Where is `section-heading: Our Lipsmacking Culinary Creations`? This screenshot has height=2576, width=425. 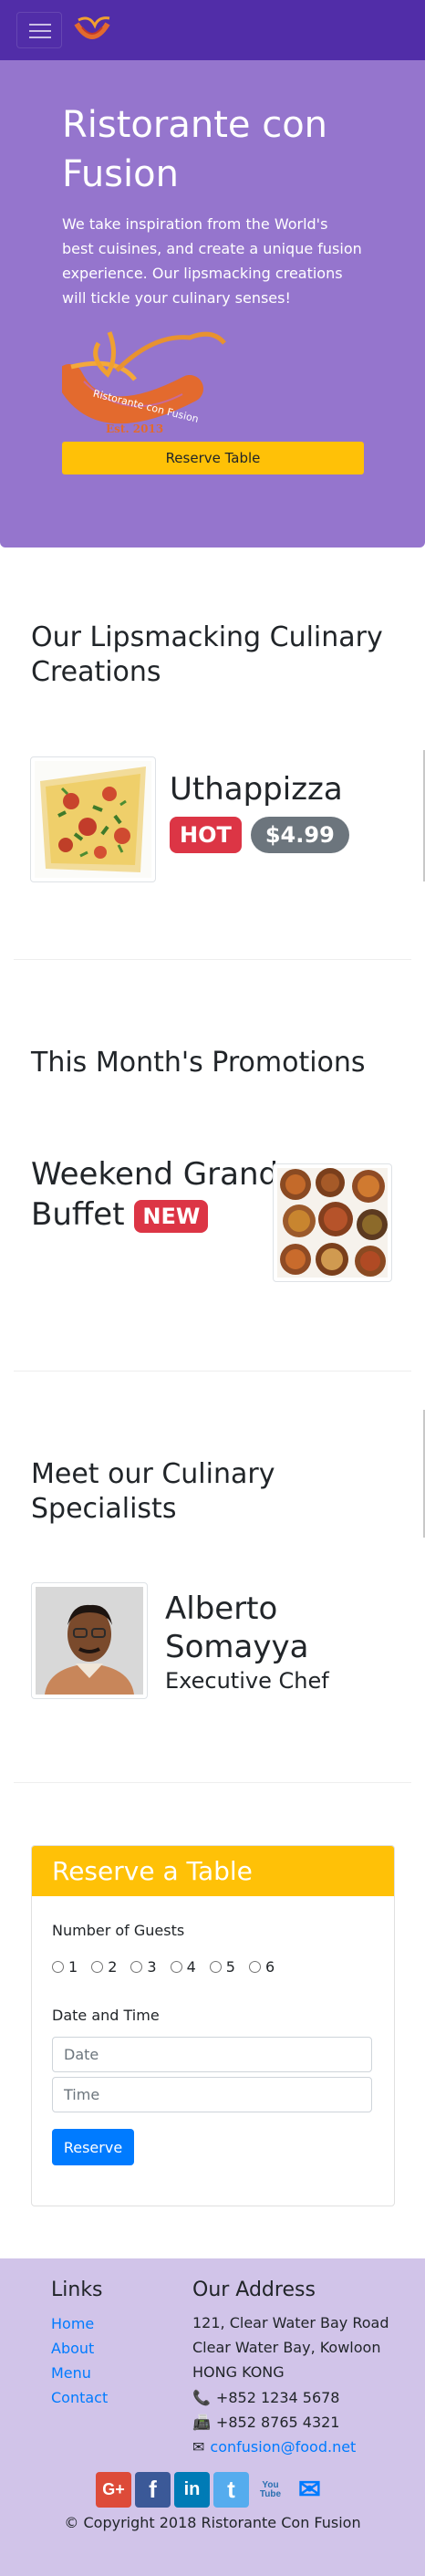 section-heading: Our Lipsmacking Culinary Creations is located at coordinates (207, 654).